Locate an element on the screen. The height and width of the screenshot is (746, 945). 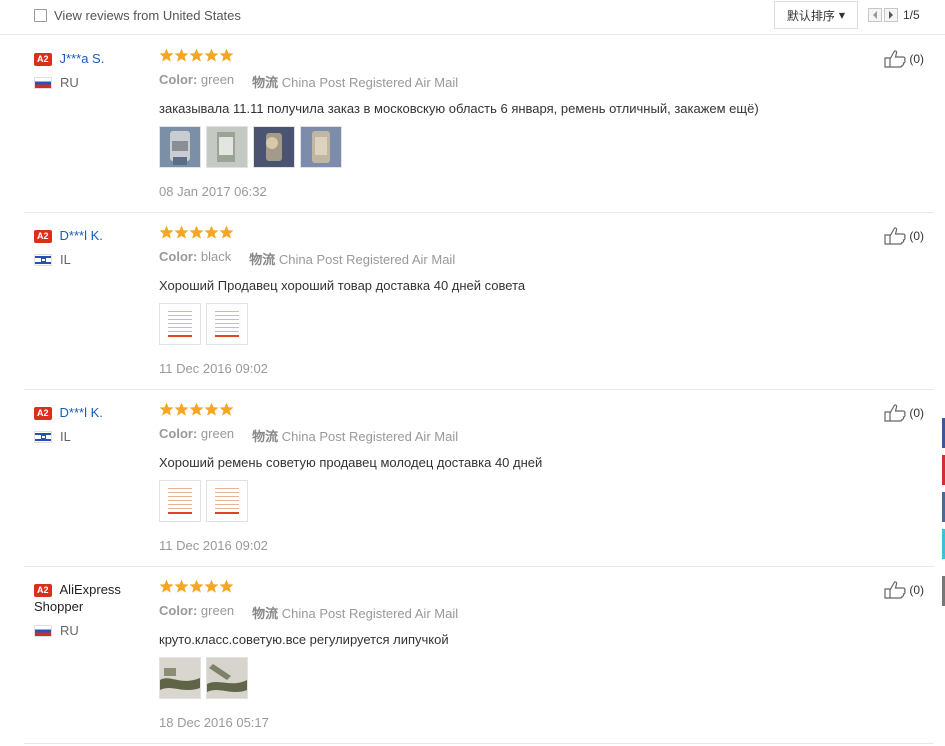
reviewer-info: A2 J***a S. RU is located at coordinates (91, 70).